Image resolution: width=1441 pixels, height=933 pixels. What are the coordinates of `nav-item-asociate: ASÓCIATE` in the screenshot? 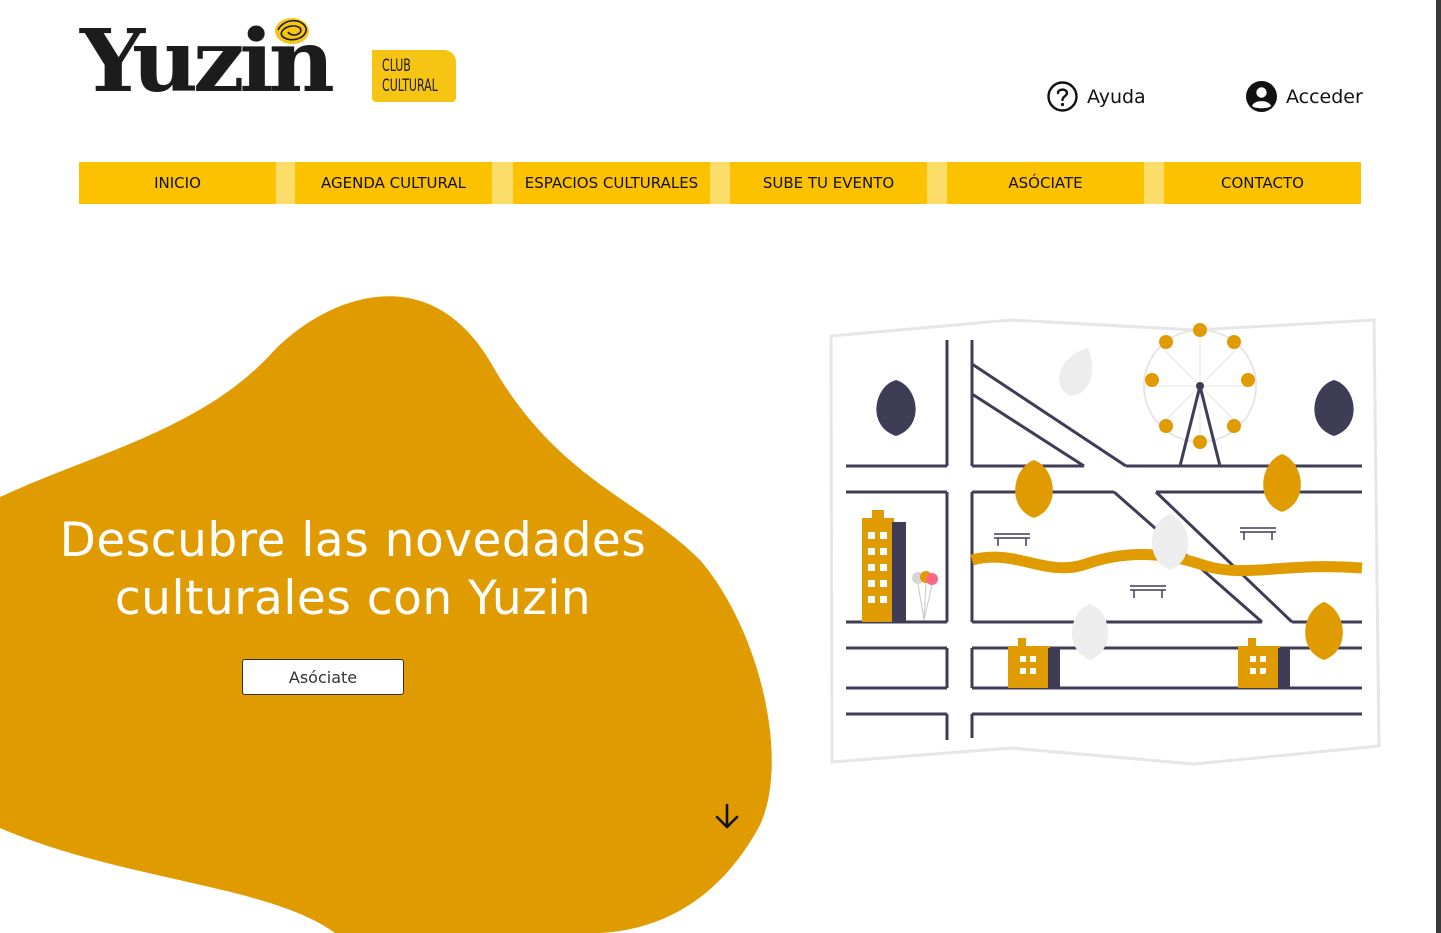 It's located at (1045, 183).